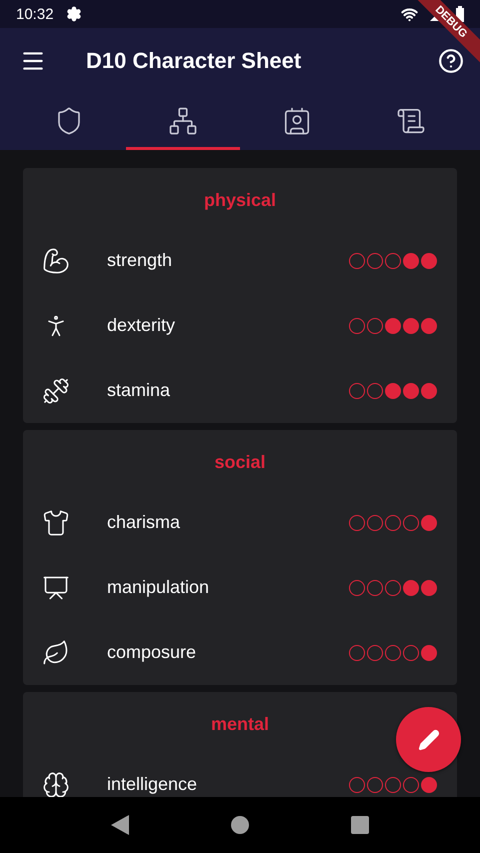 The image size is (480, 853). I want to click on dumbbell-icon, so click(56, 390).